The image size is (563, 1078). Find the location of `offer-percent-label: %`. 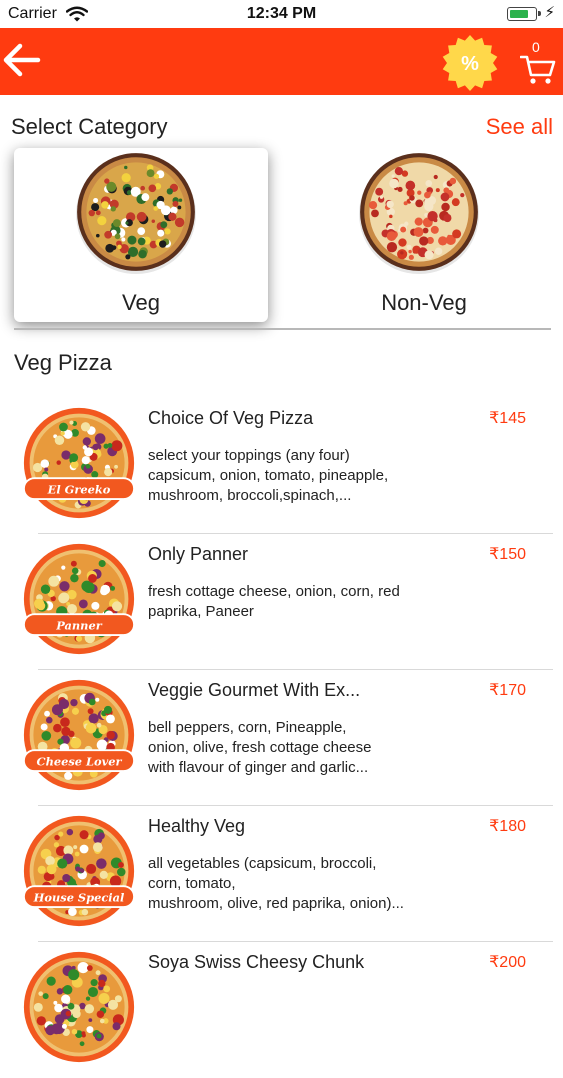

offer-percent-label: % is located at coordinates (470, 64).